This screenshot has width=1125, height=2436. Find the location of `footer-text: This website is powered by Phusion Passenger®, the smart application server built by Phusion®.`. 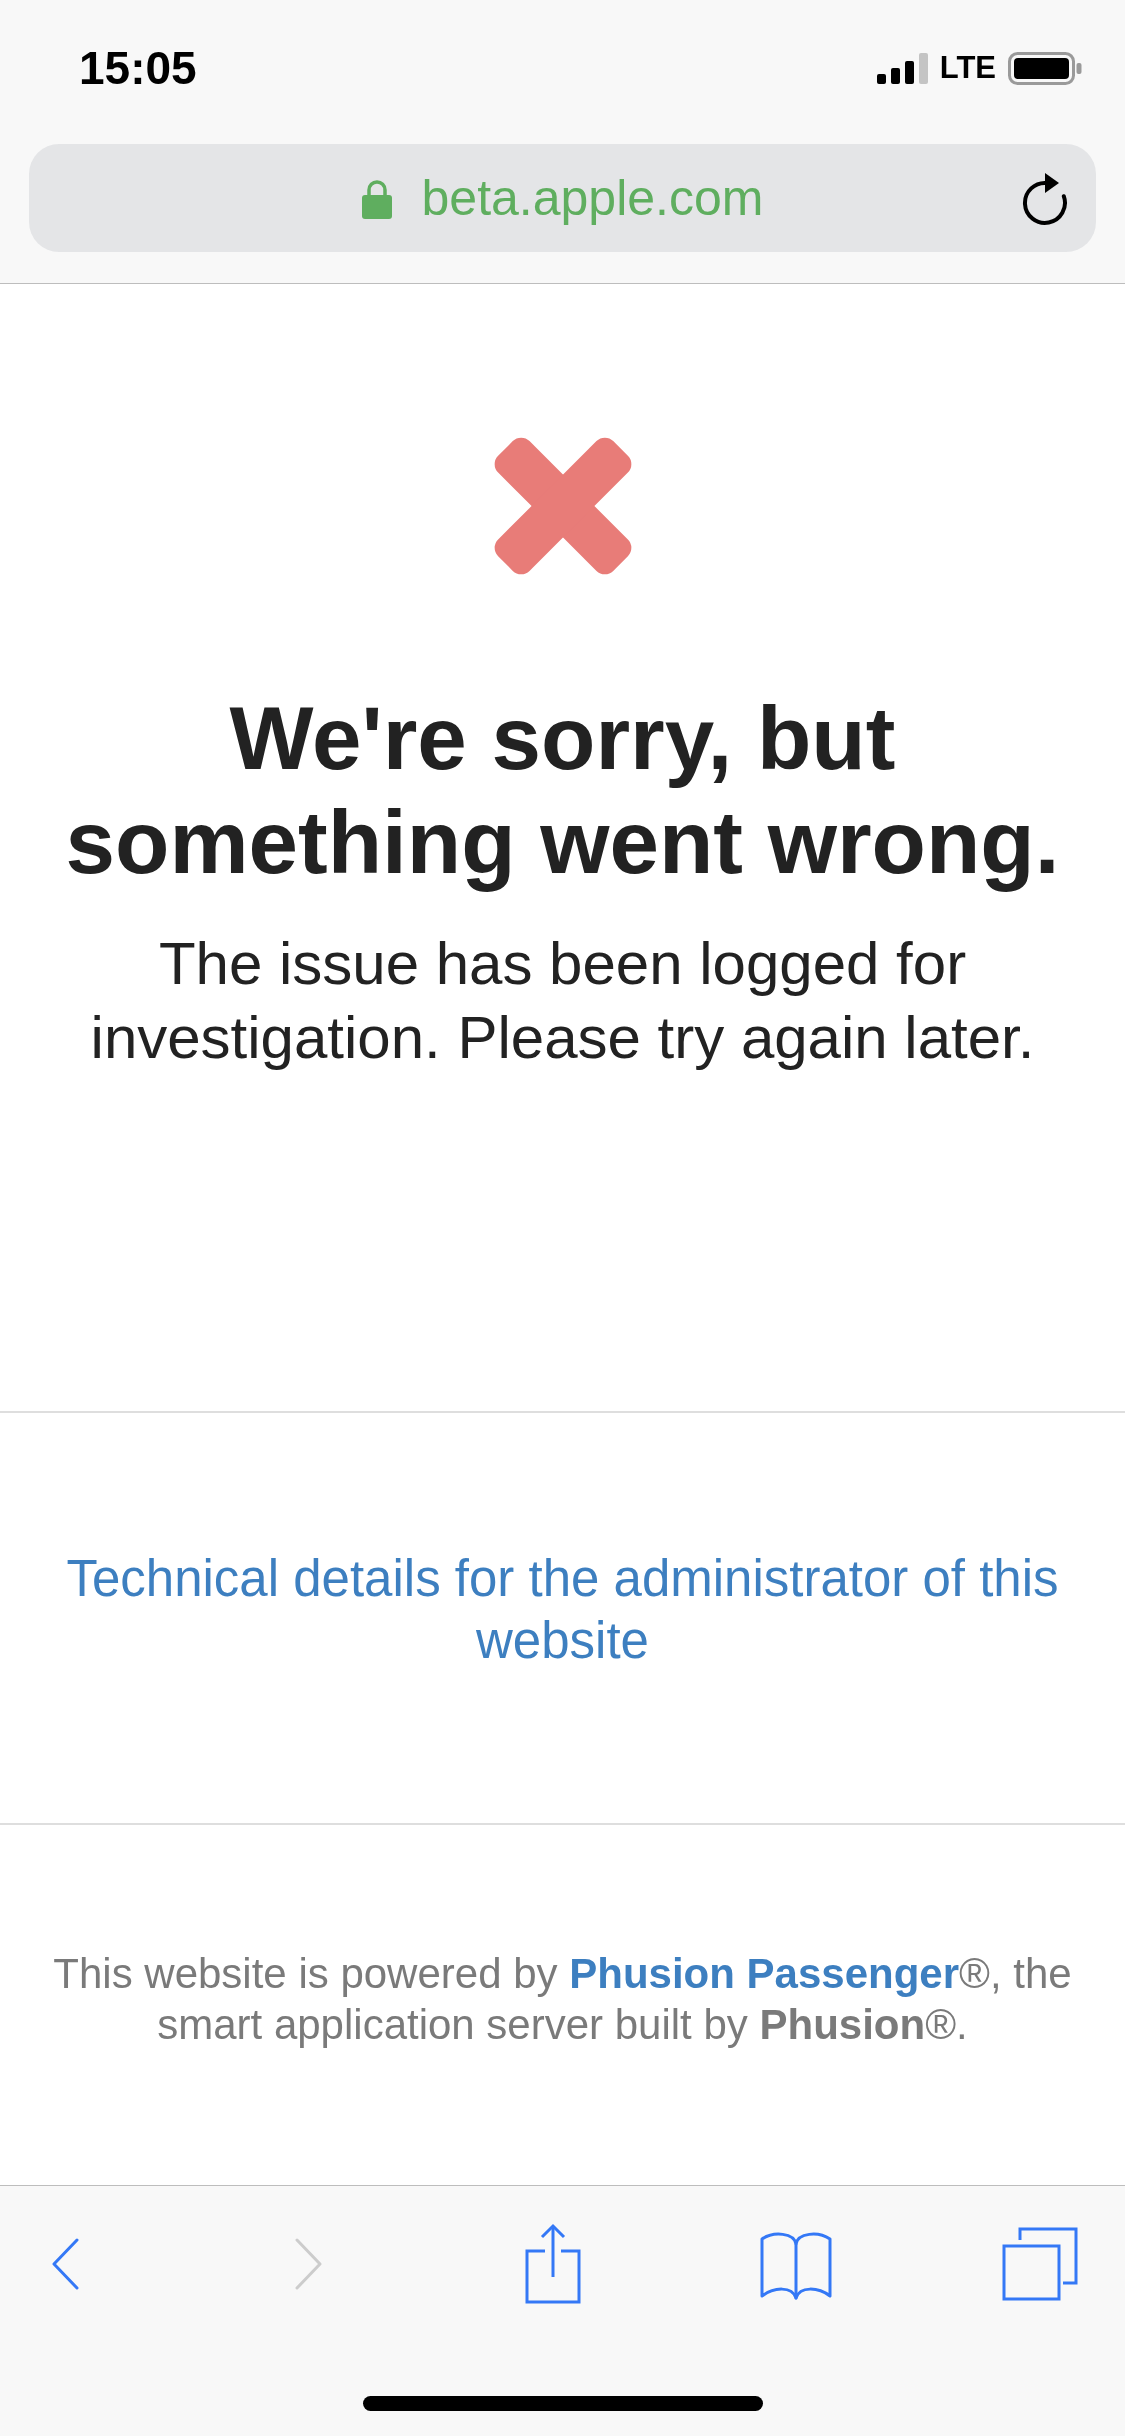

footer-text: This website is powered by Phusion Passenger®, the smart application server built by Phusion®. is located at coordinates (562, 1999).